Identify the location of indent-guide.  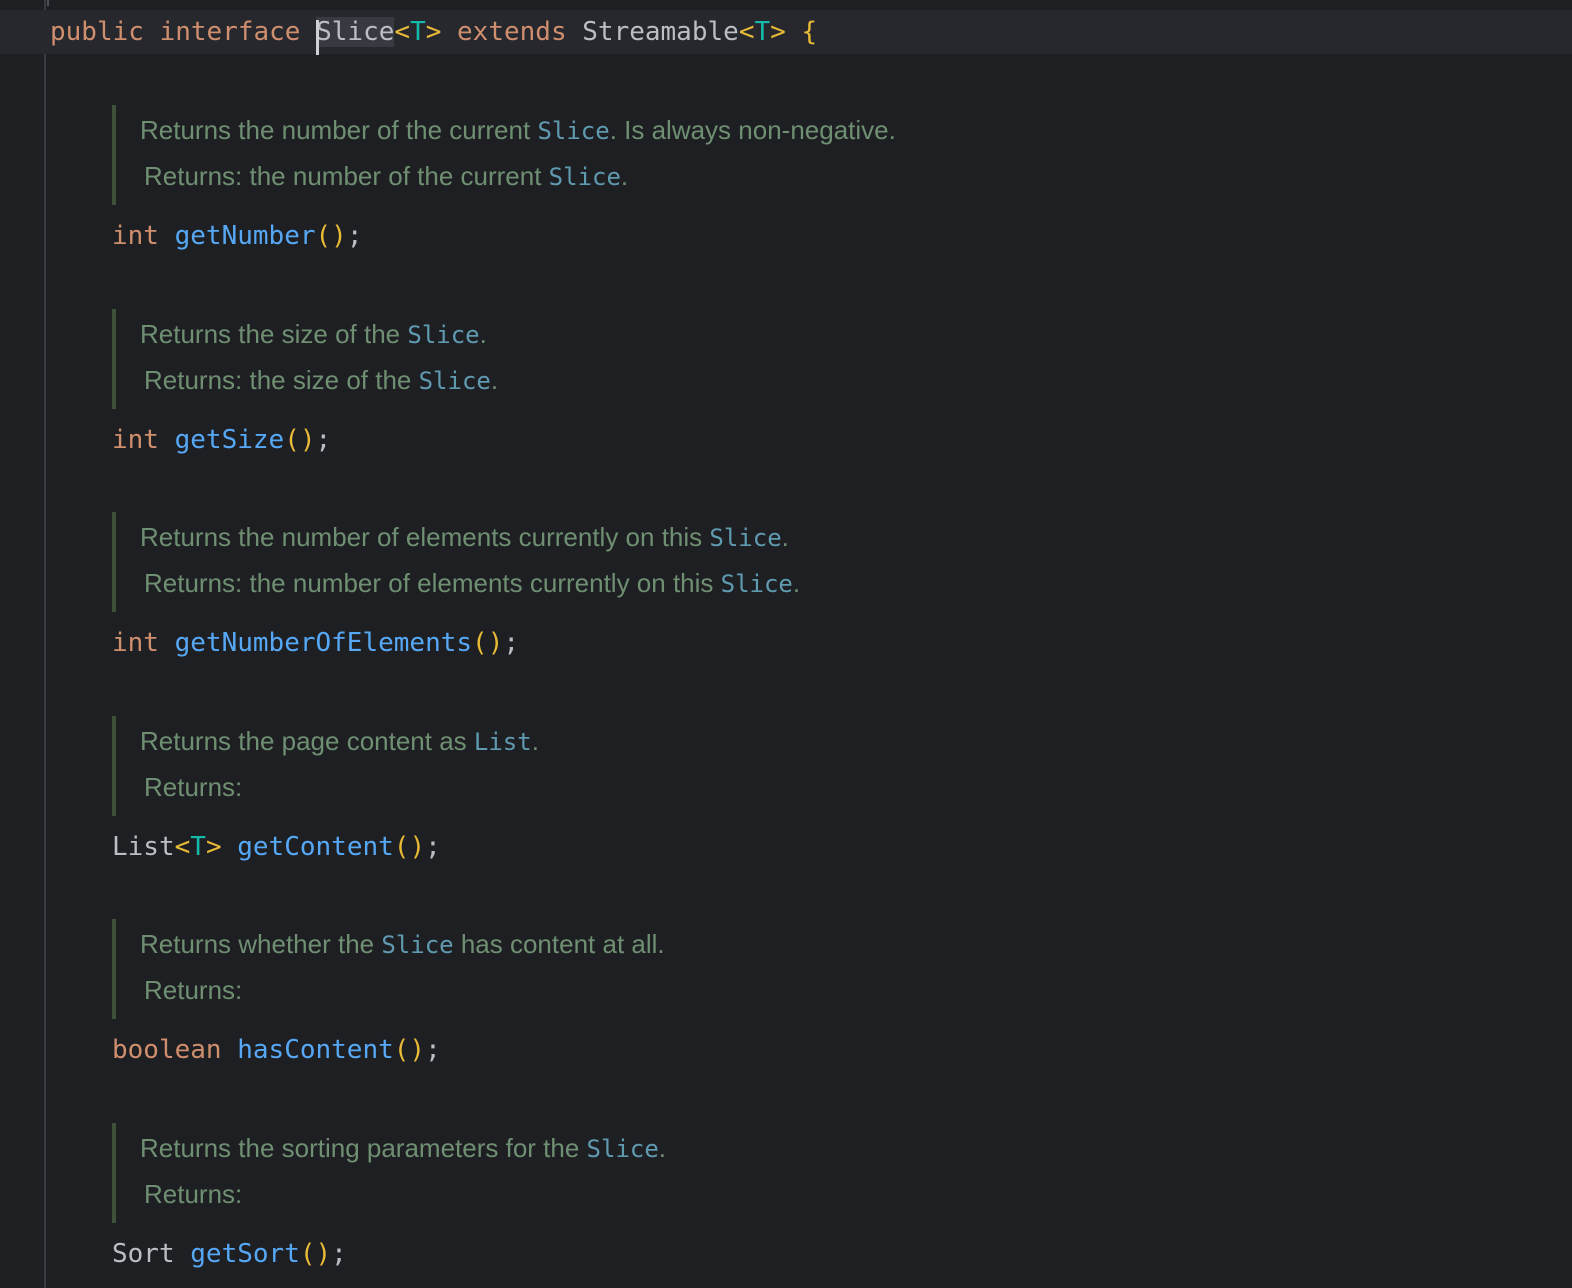
(45, 644).